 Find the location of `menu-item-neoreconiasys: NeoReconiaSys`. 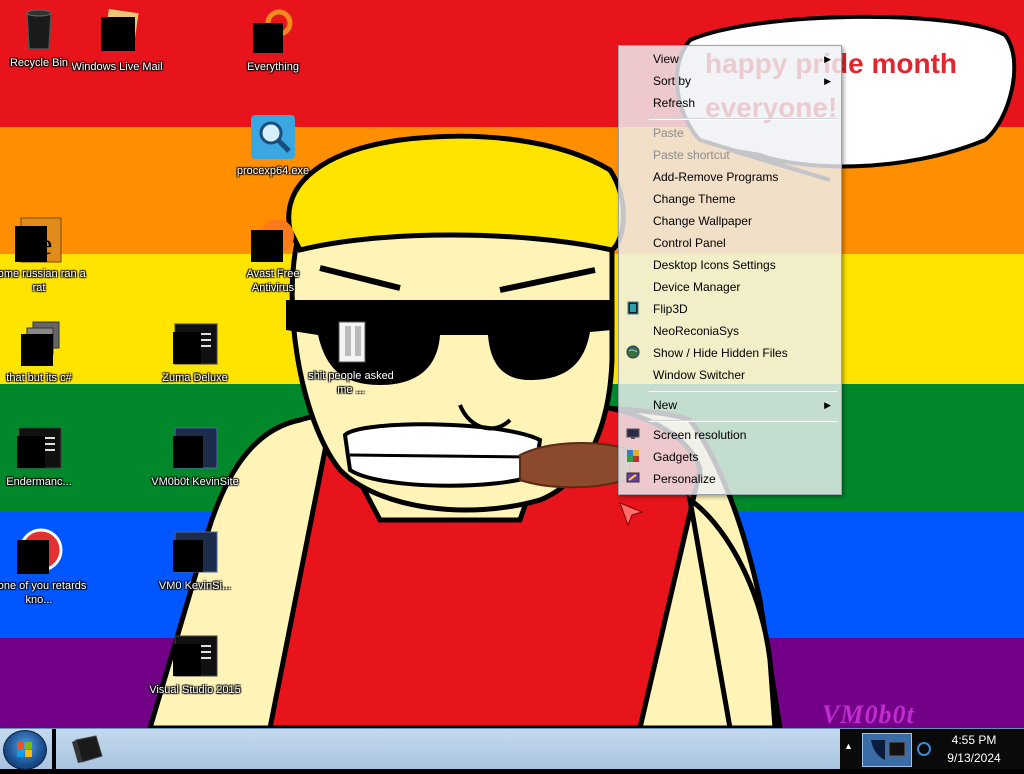

menu-item-neoreconiasys: NeoReconiaSys is located at coordinates (730, 331).